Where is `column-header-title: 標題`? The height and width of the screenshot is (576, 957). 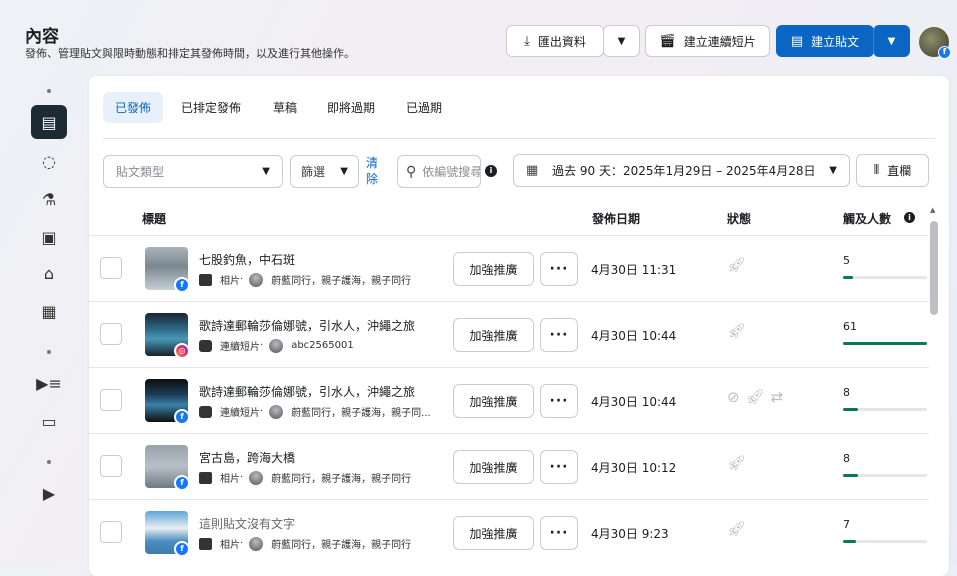 column-header-title: 標題 is located at coordinates (154, 218).